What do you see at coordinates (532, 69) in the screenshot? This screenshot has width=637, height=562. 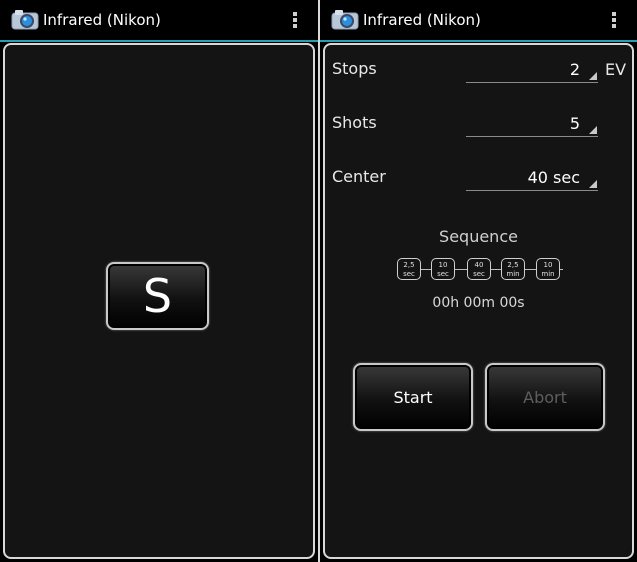 I see `stops-spinner: 2` at bounding box center [532, 69].